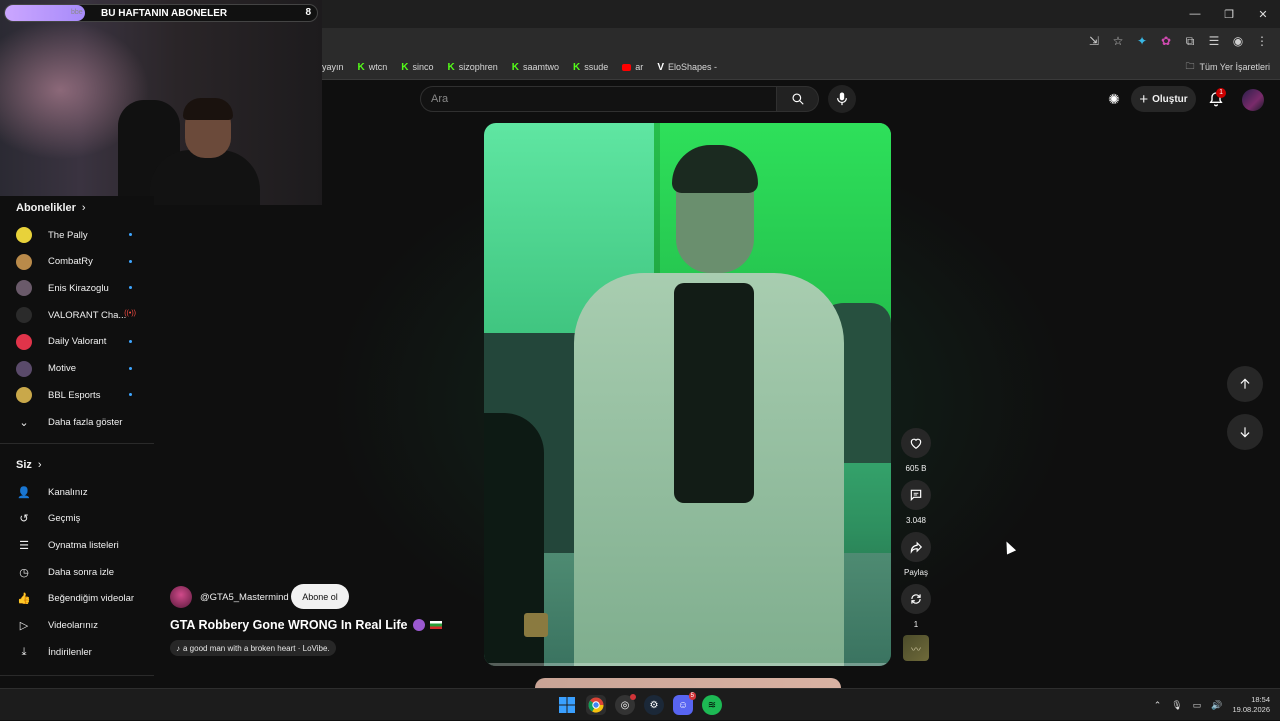 Image resolution: width=1280 pixels, height=721 pixels. I want to click on close-icon: ✕, so click(1263, 14).